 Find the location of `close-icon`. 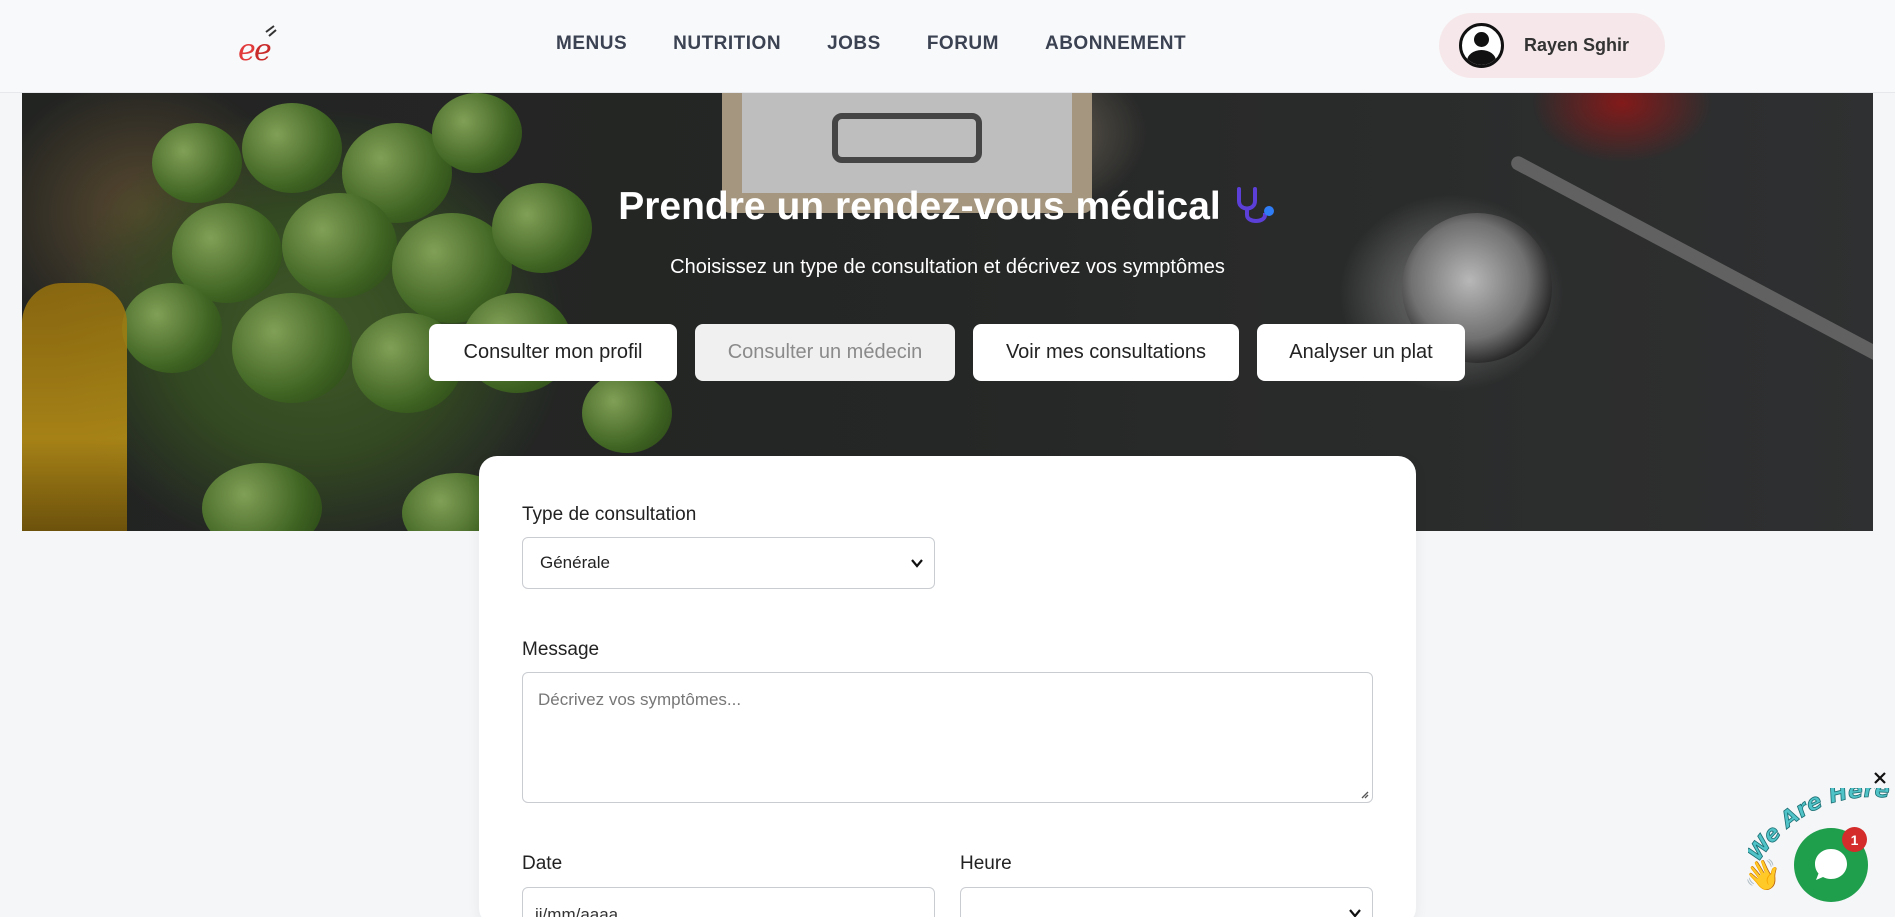

close-icon is located at coordinates (1880, 778).